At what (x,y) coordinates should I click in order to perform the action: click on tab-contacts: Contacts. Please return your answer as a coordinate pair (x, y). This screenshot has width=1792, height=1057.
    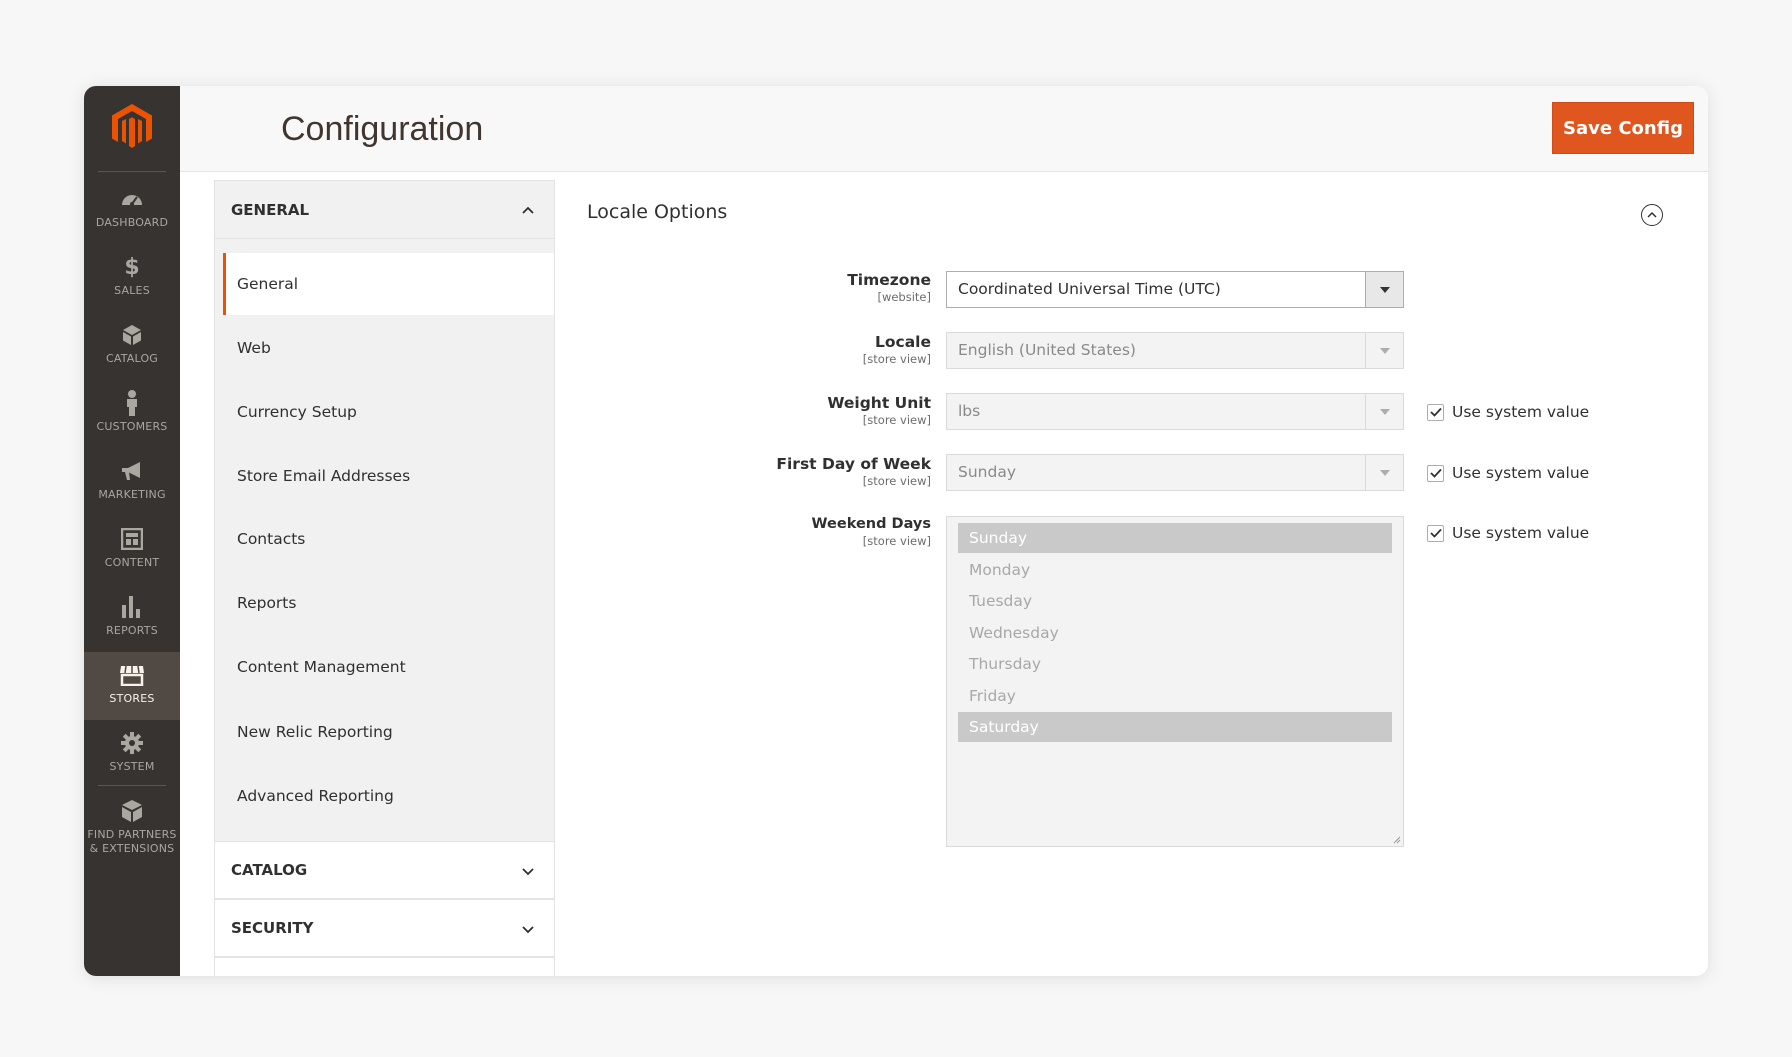
    Looking at the image, I should click on (388, 539).